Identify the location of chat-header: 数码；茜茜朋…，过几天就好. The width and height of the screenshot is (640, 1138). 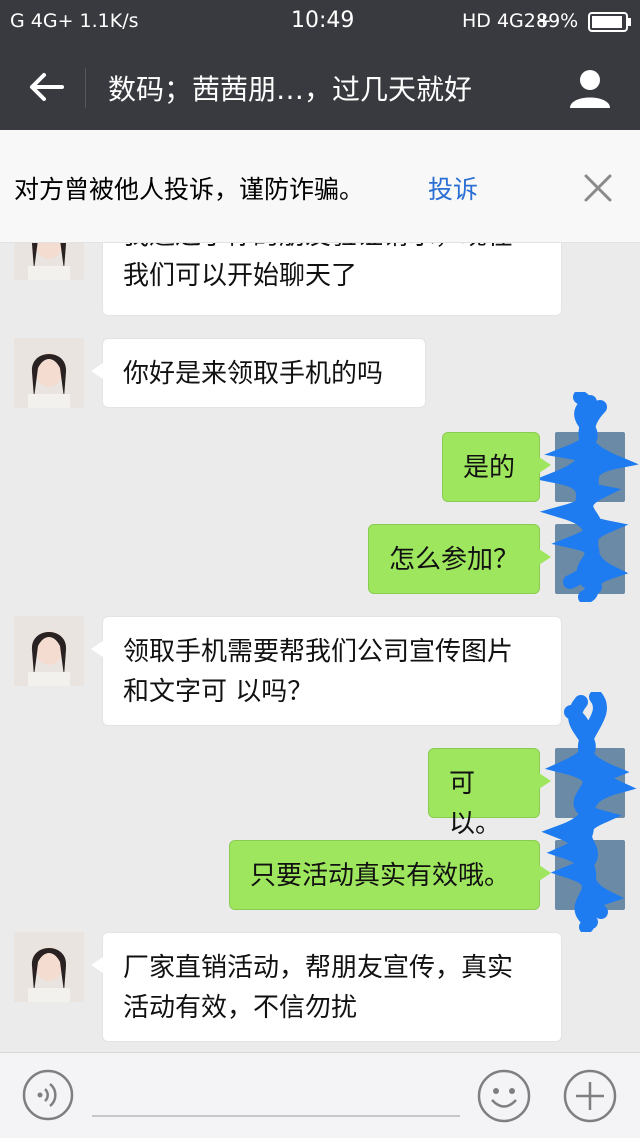
(320, 87).